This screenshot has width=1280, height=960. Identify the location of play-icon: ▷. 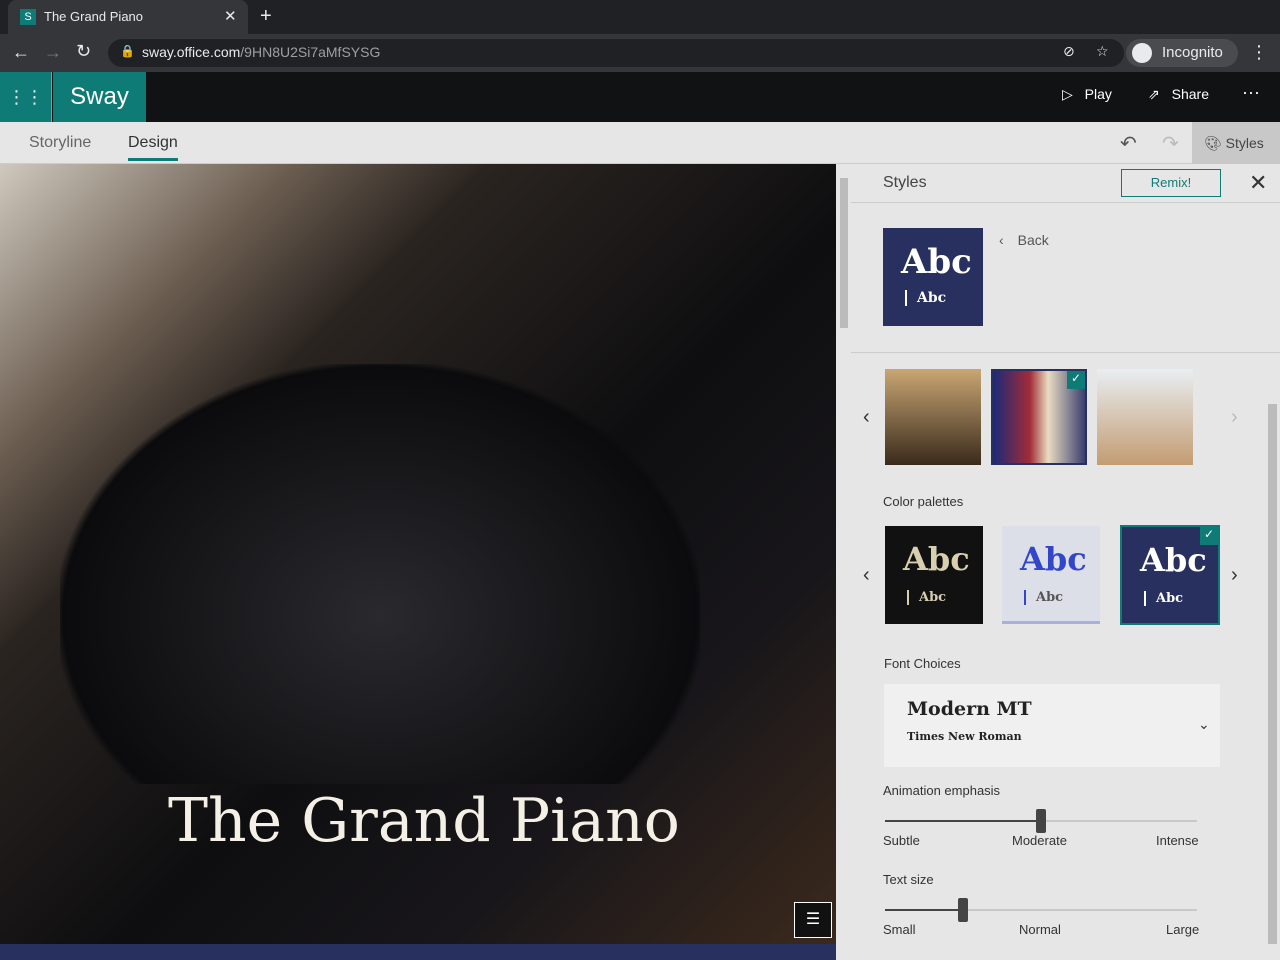
(1067, 94).